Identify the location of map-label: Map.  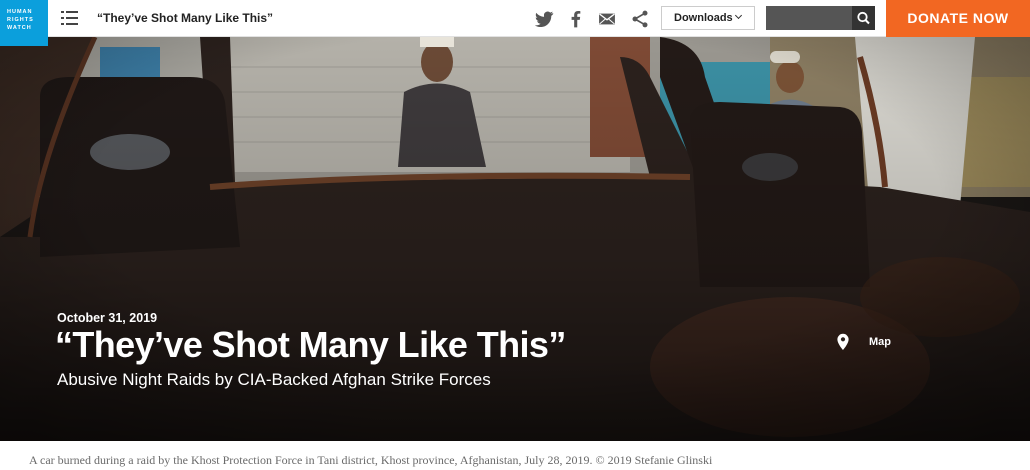
(880, 342).